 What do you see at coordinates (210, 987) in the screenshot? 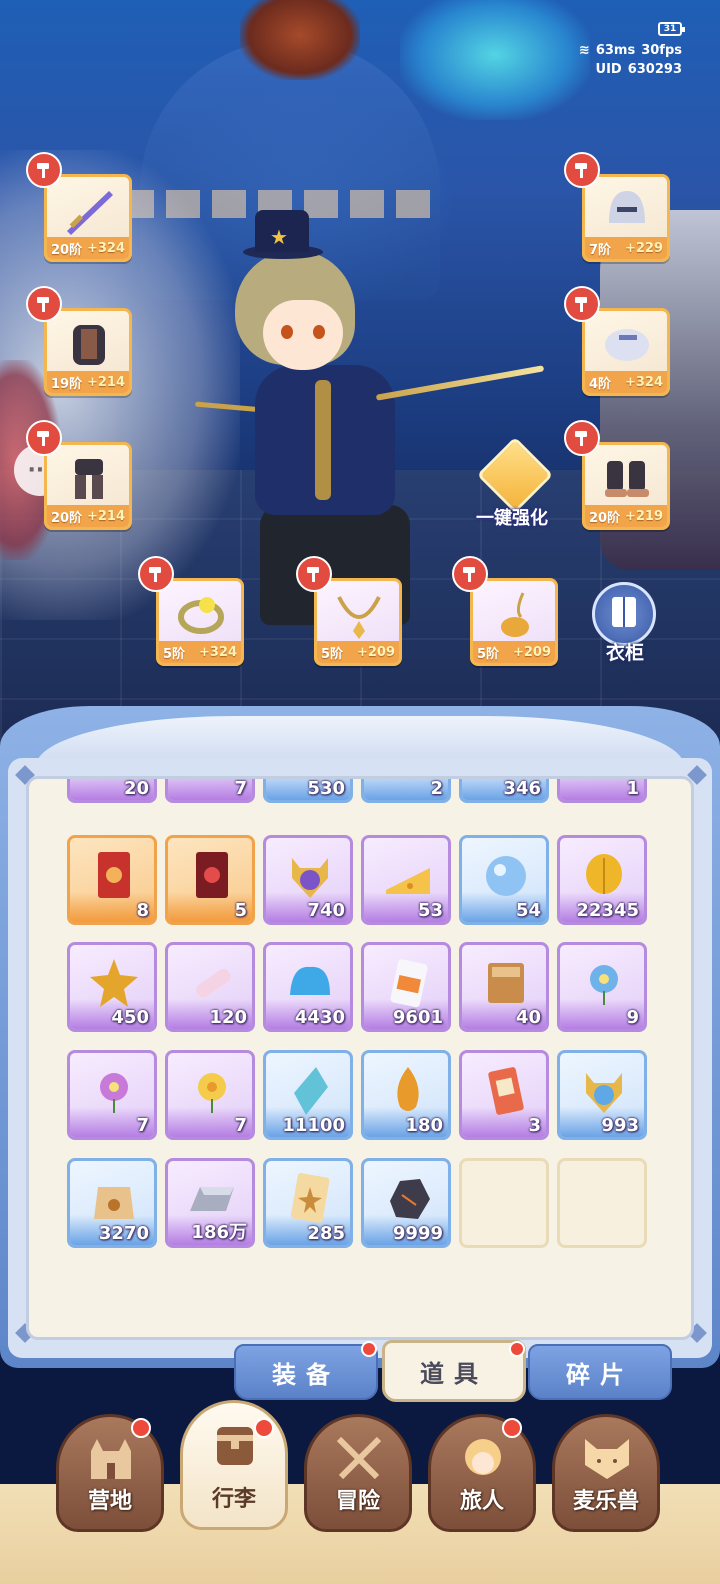
I see `inventory-item: 120` at bounding box center [210, 987].